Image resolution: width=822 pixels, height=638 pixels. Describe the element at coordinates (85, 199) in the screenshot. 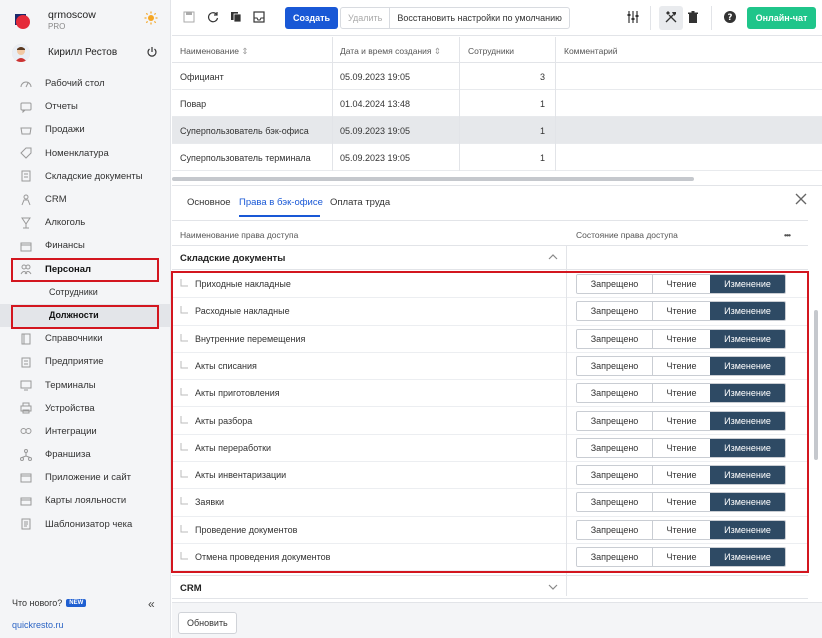

I see `sidebar-item-crm: CRM` at that location.